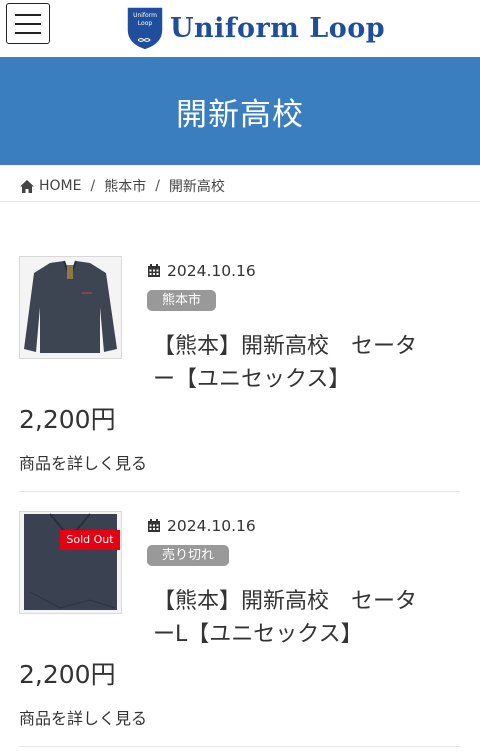 This screenshot has width=480, height=756. I want to click on site-header: Uniform Loop Uniform Loop, so click(240, 28).